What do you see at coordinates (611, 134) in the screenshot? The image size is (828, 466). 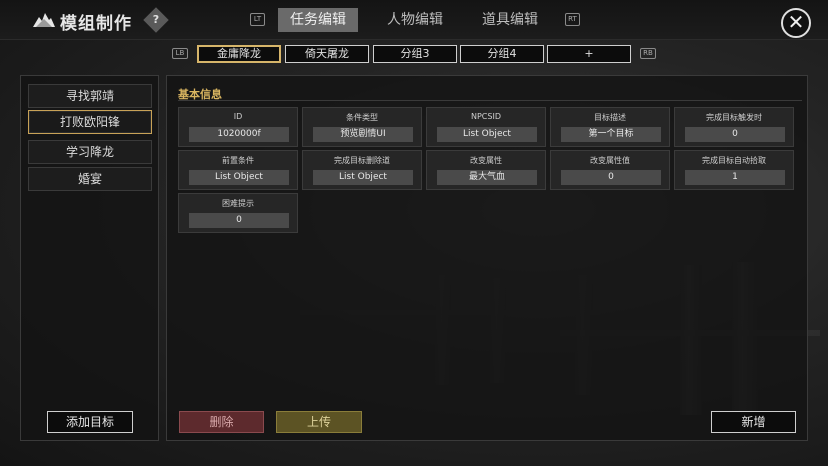 I see `field-value: 第一个目标` at bounding box center [611, 134].